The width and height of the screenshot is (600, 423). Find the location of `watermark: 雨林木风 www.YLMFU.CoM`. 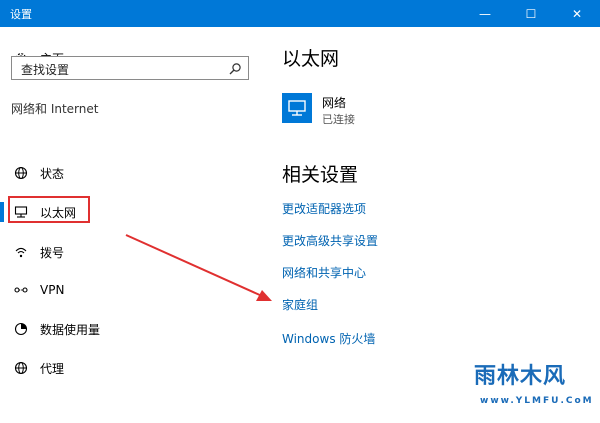

watermark: 雨林木风 www.YLMFU.CoM is located at coordinates (531, 385).